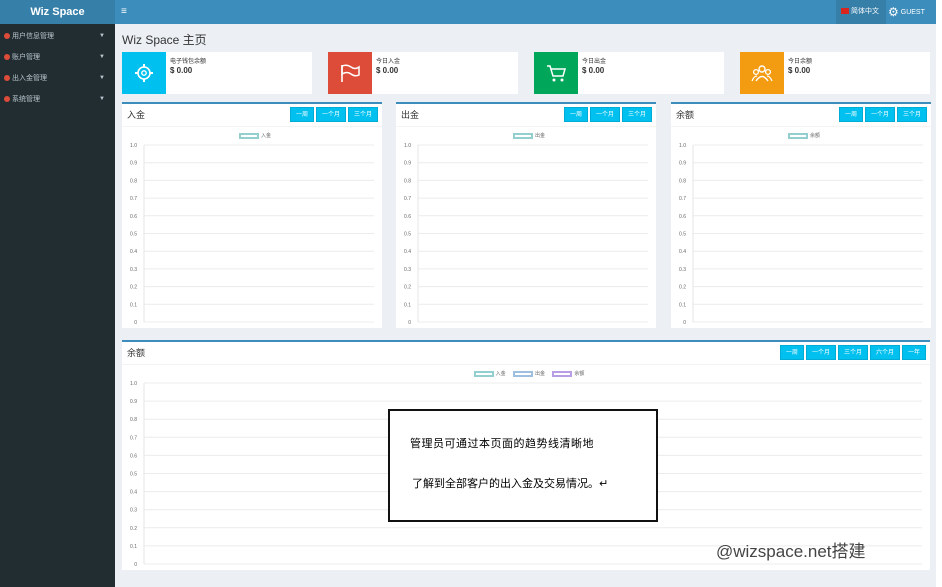  What do you see at coordinates (865, 11) in the screenshot?
I see `language-label: 简体中文` at bounding box center [865, 11].